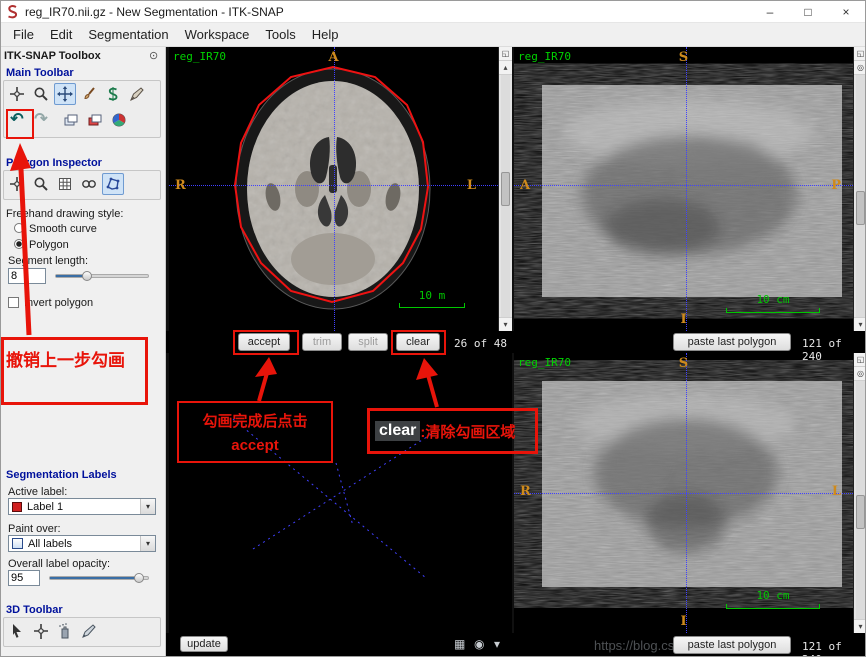 This screenshot has height=657, width=866. What do you see at coordinates (822, 350) in the screenshot?
I see `sagittal-slice-info: 121 of 240` at bounding box center [822, 350].